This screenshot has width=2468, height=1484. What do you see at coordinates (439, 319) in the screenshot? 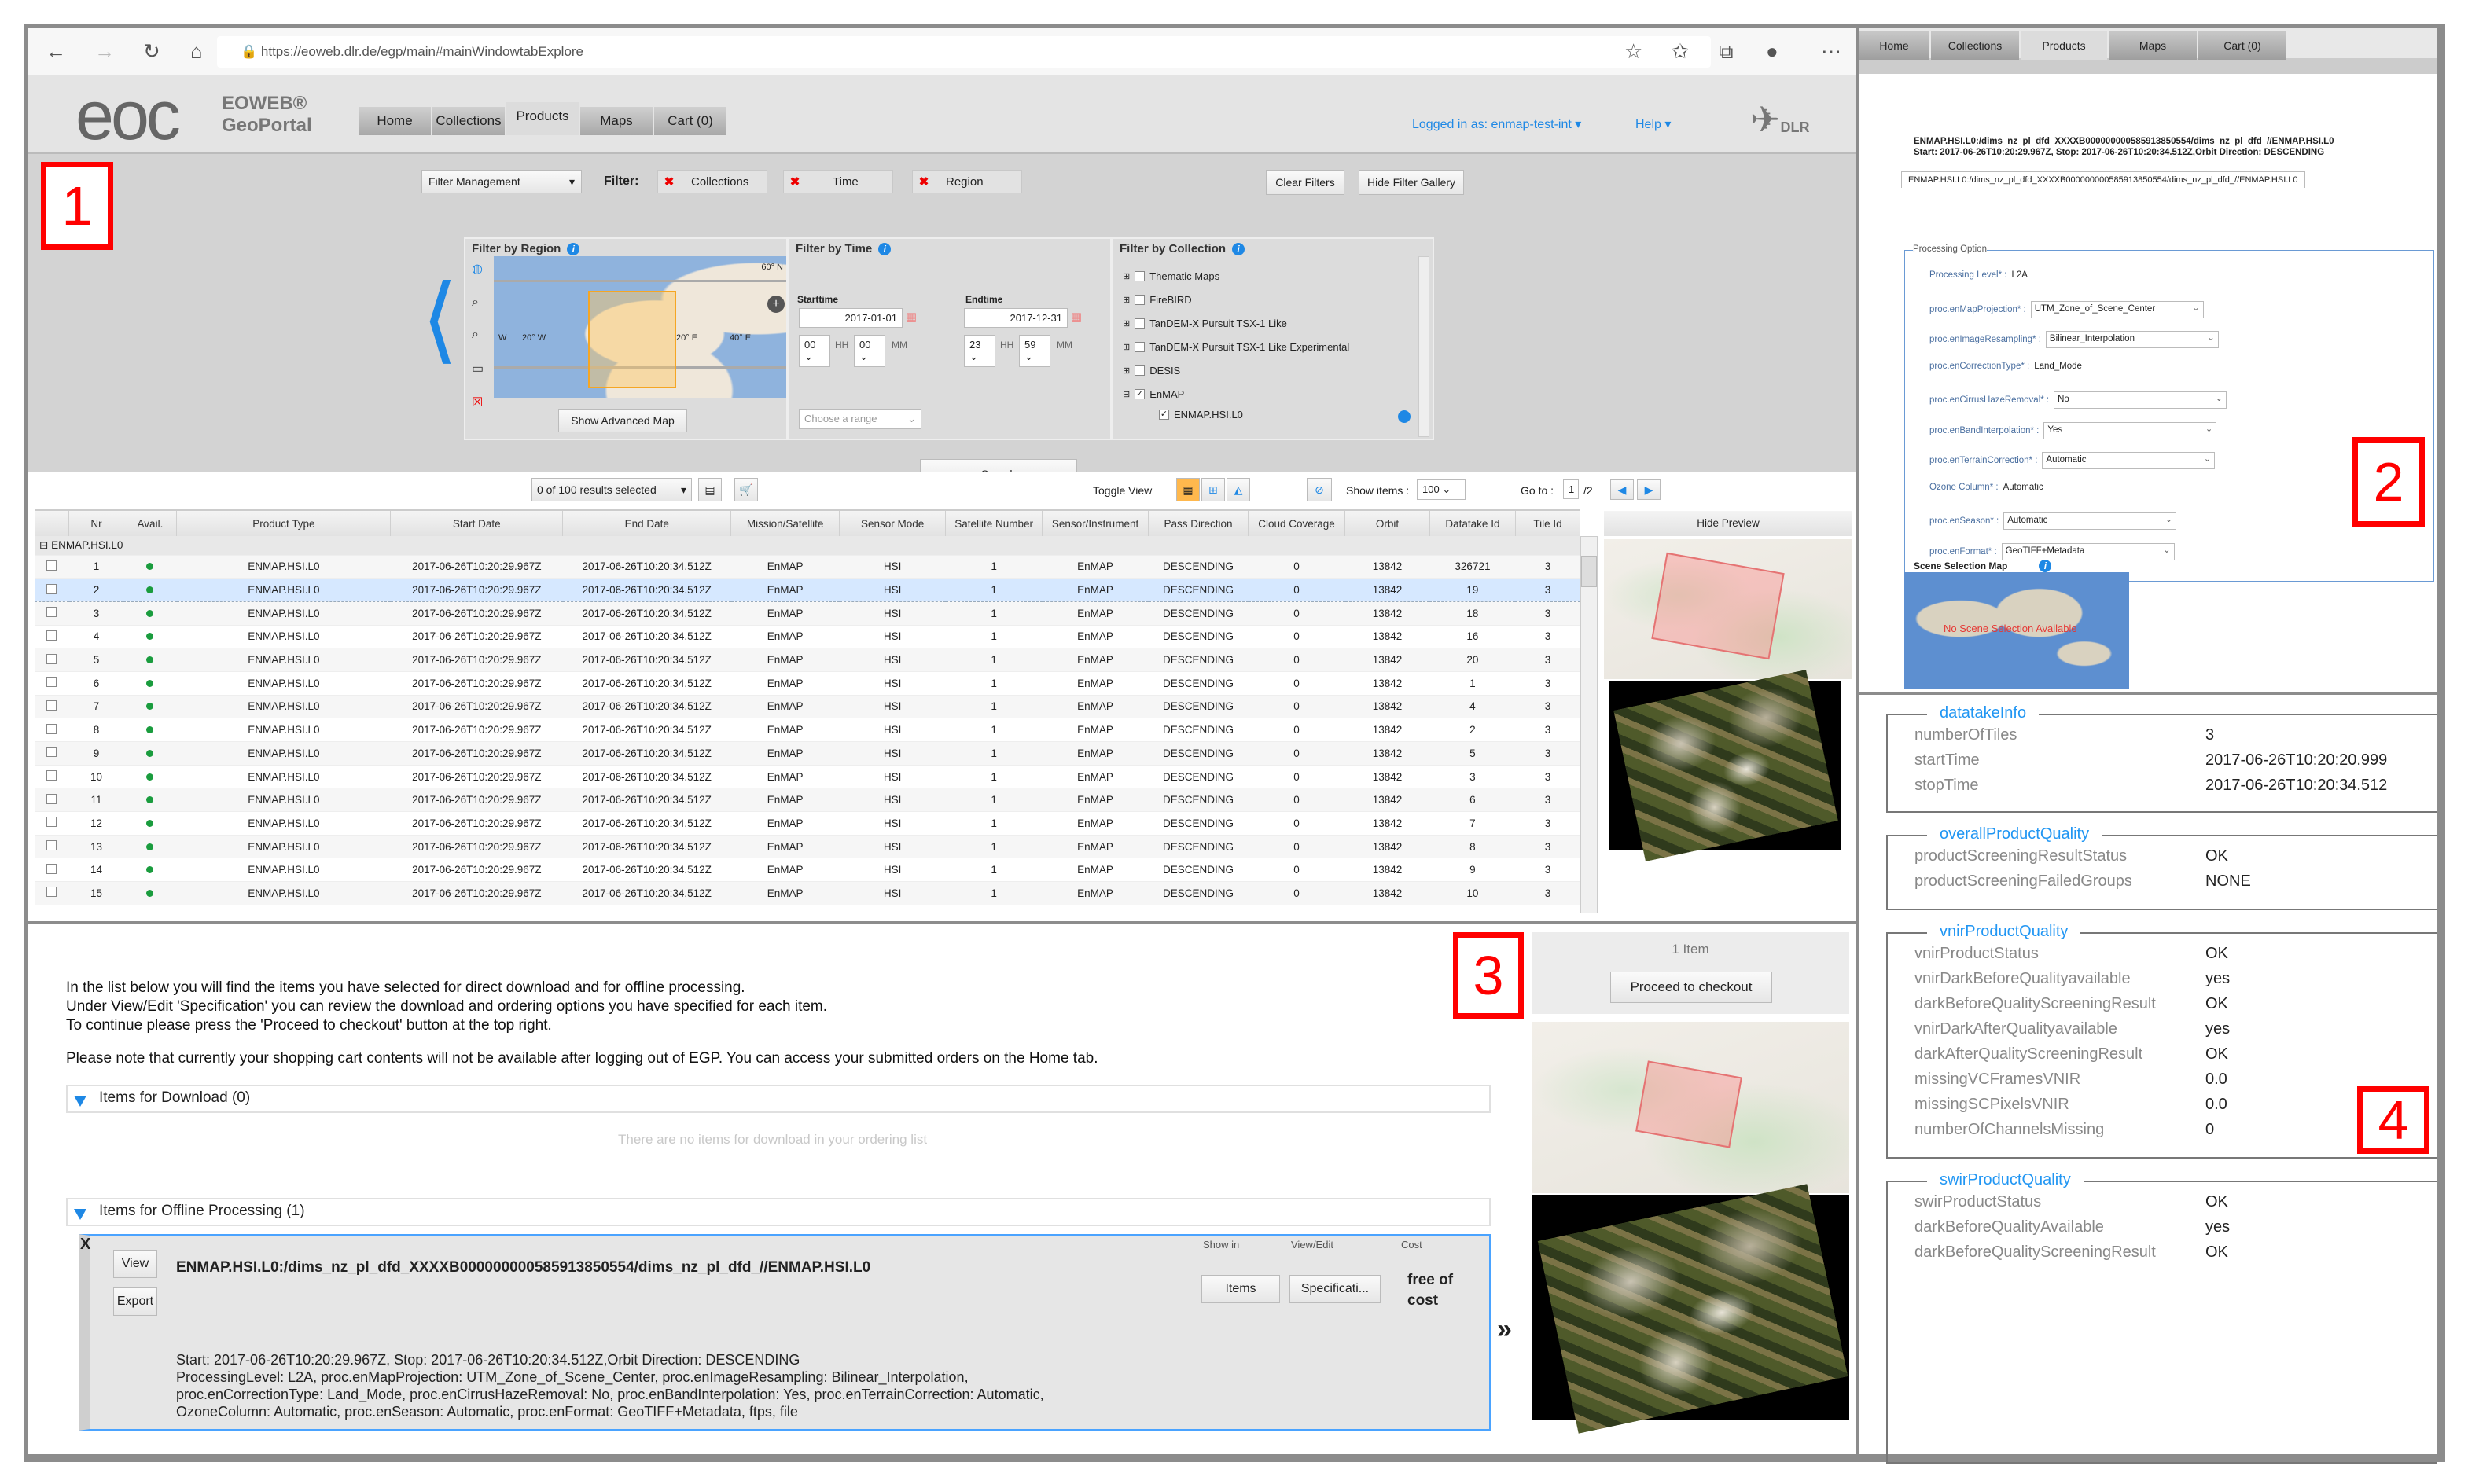
I see `collapse-chevron-icon: ⟨` at bounding box center [439, 319].